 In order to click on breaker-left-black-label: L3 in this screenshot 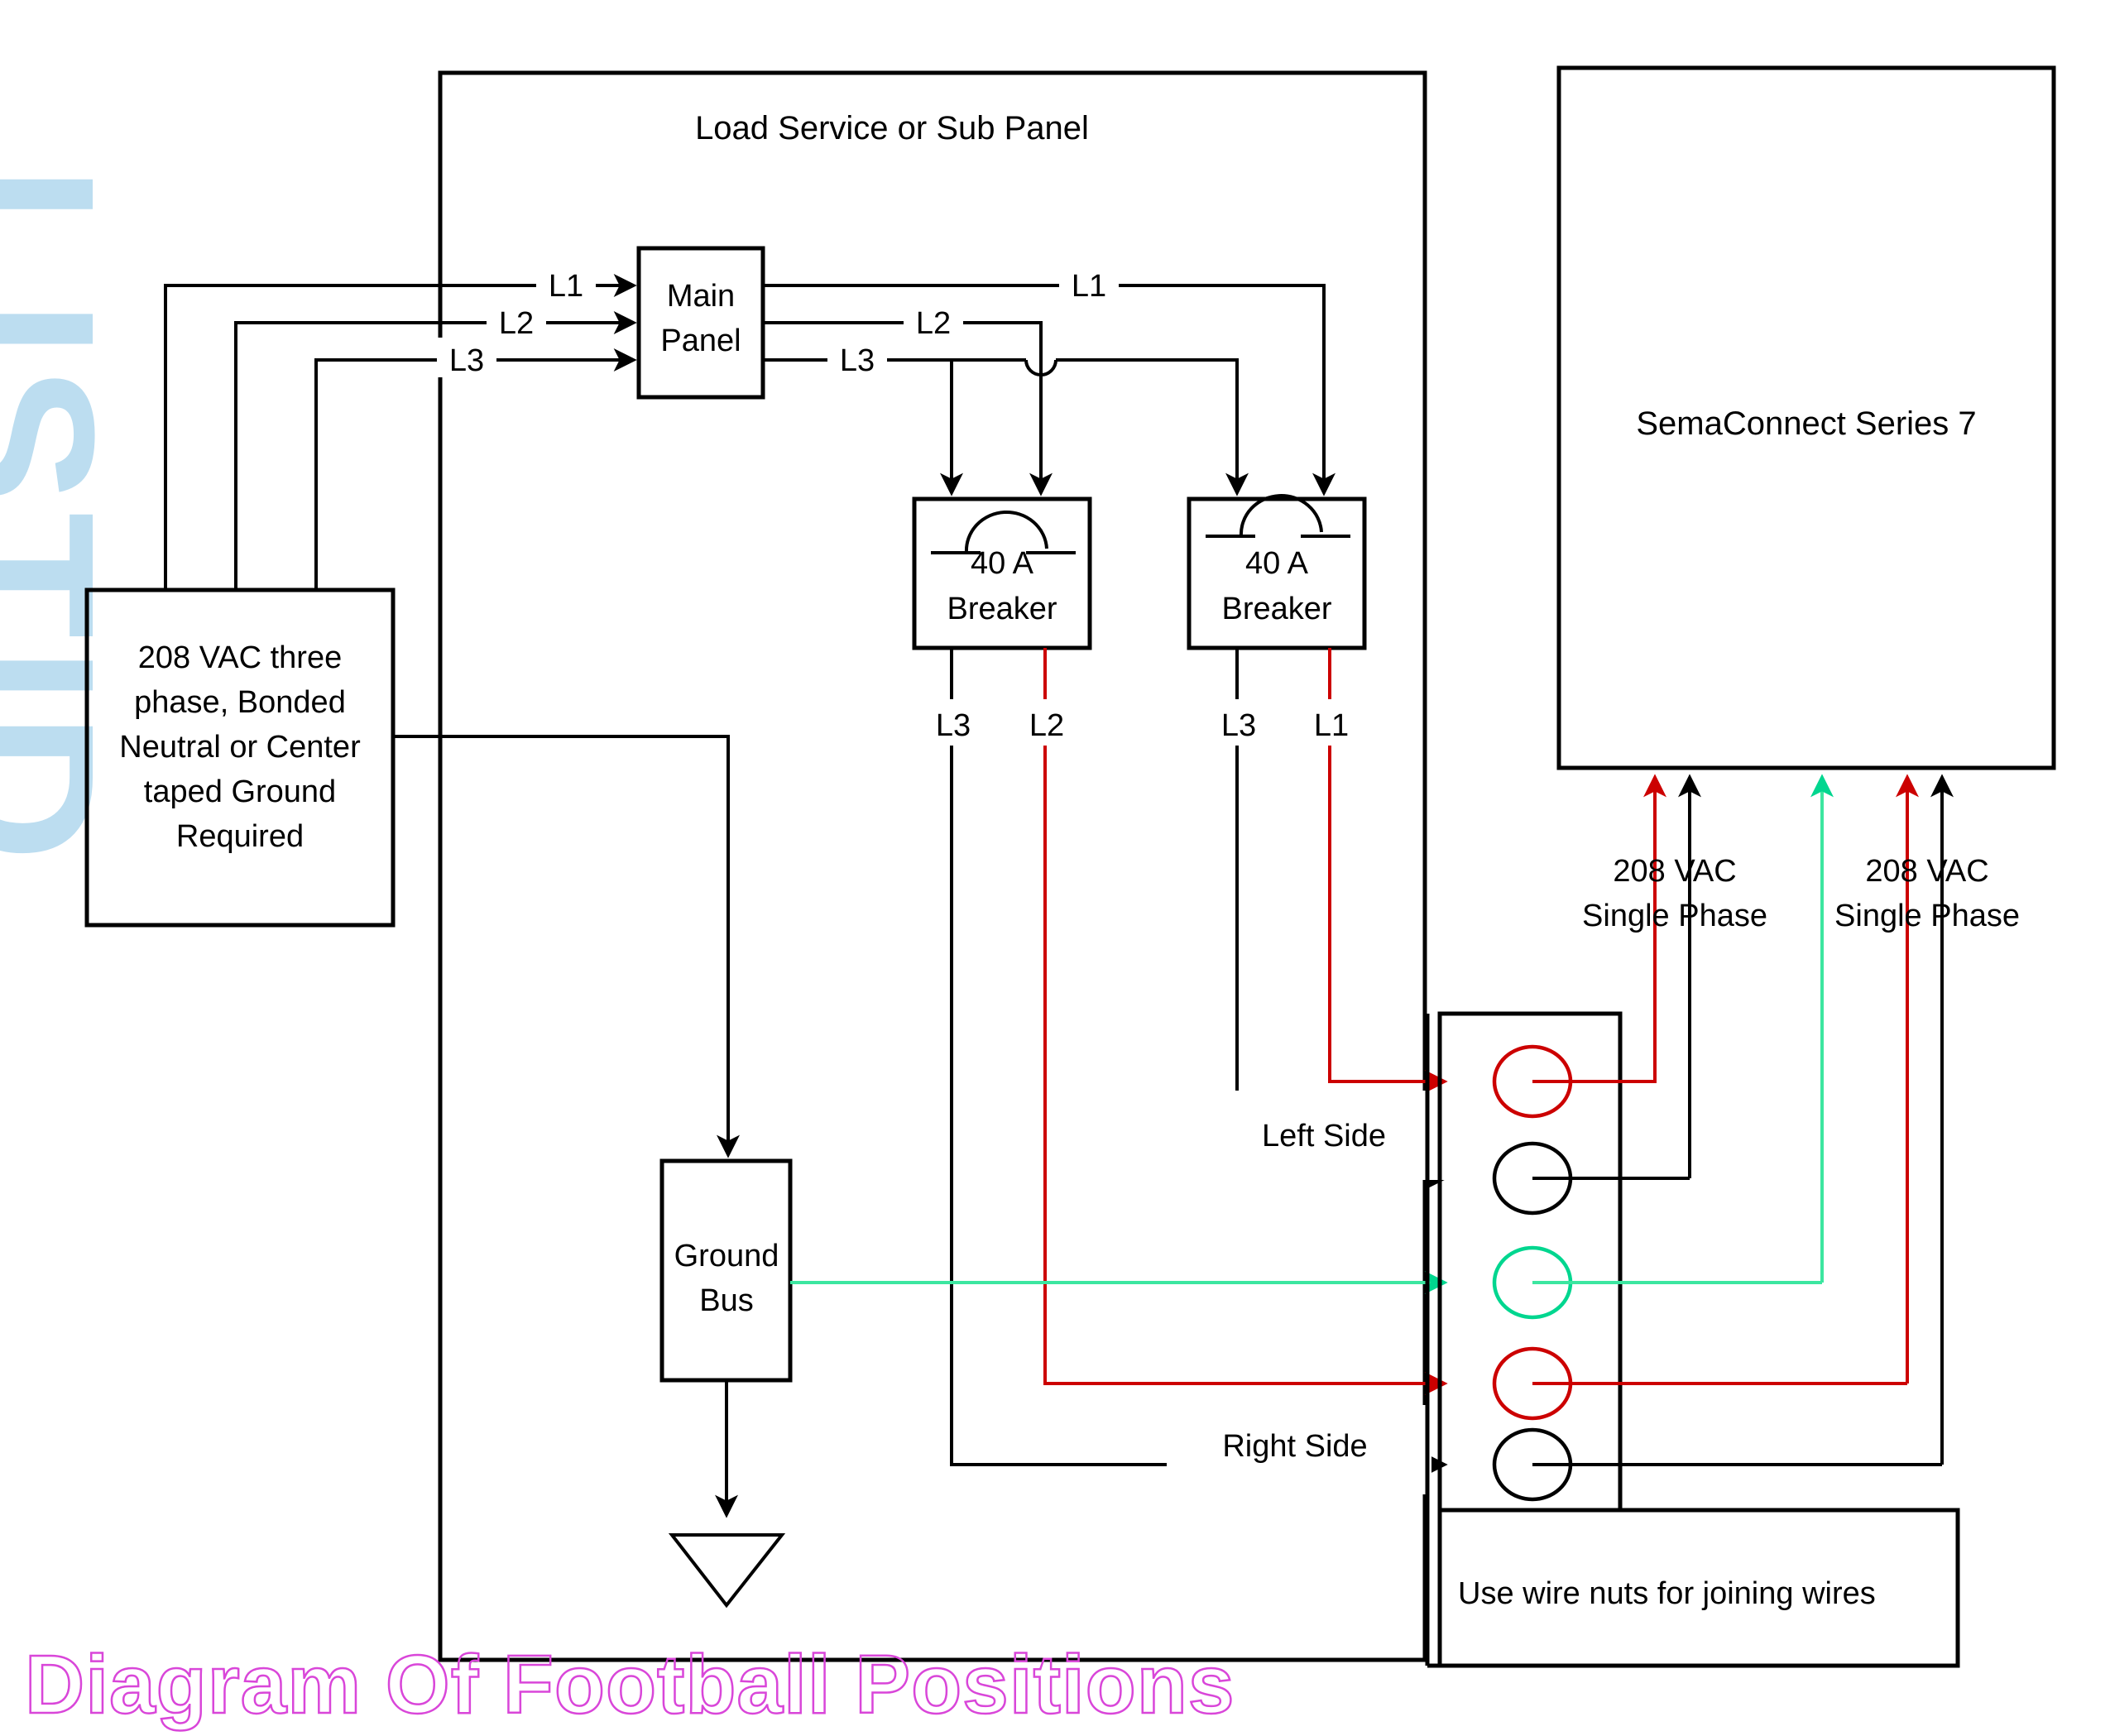, I will do `click(953, 725)`.